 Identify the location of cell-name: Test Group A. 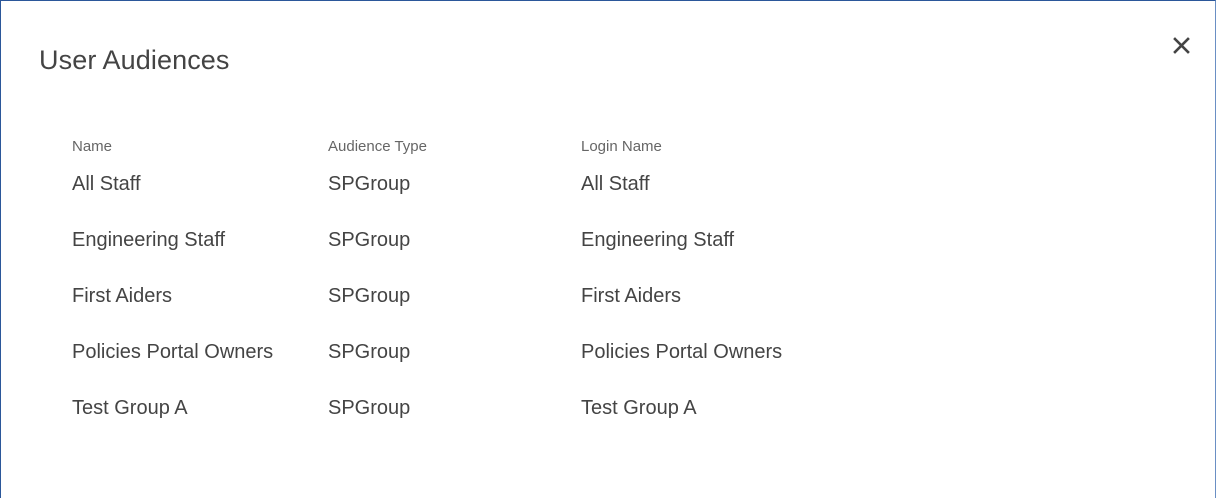
(130, 408).